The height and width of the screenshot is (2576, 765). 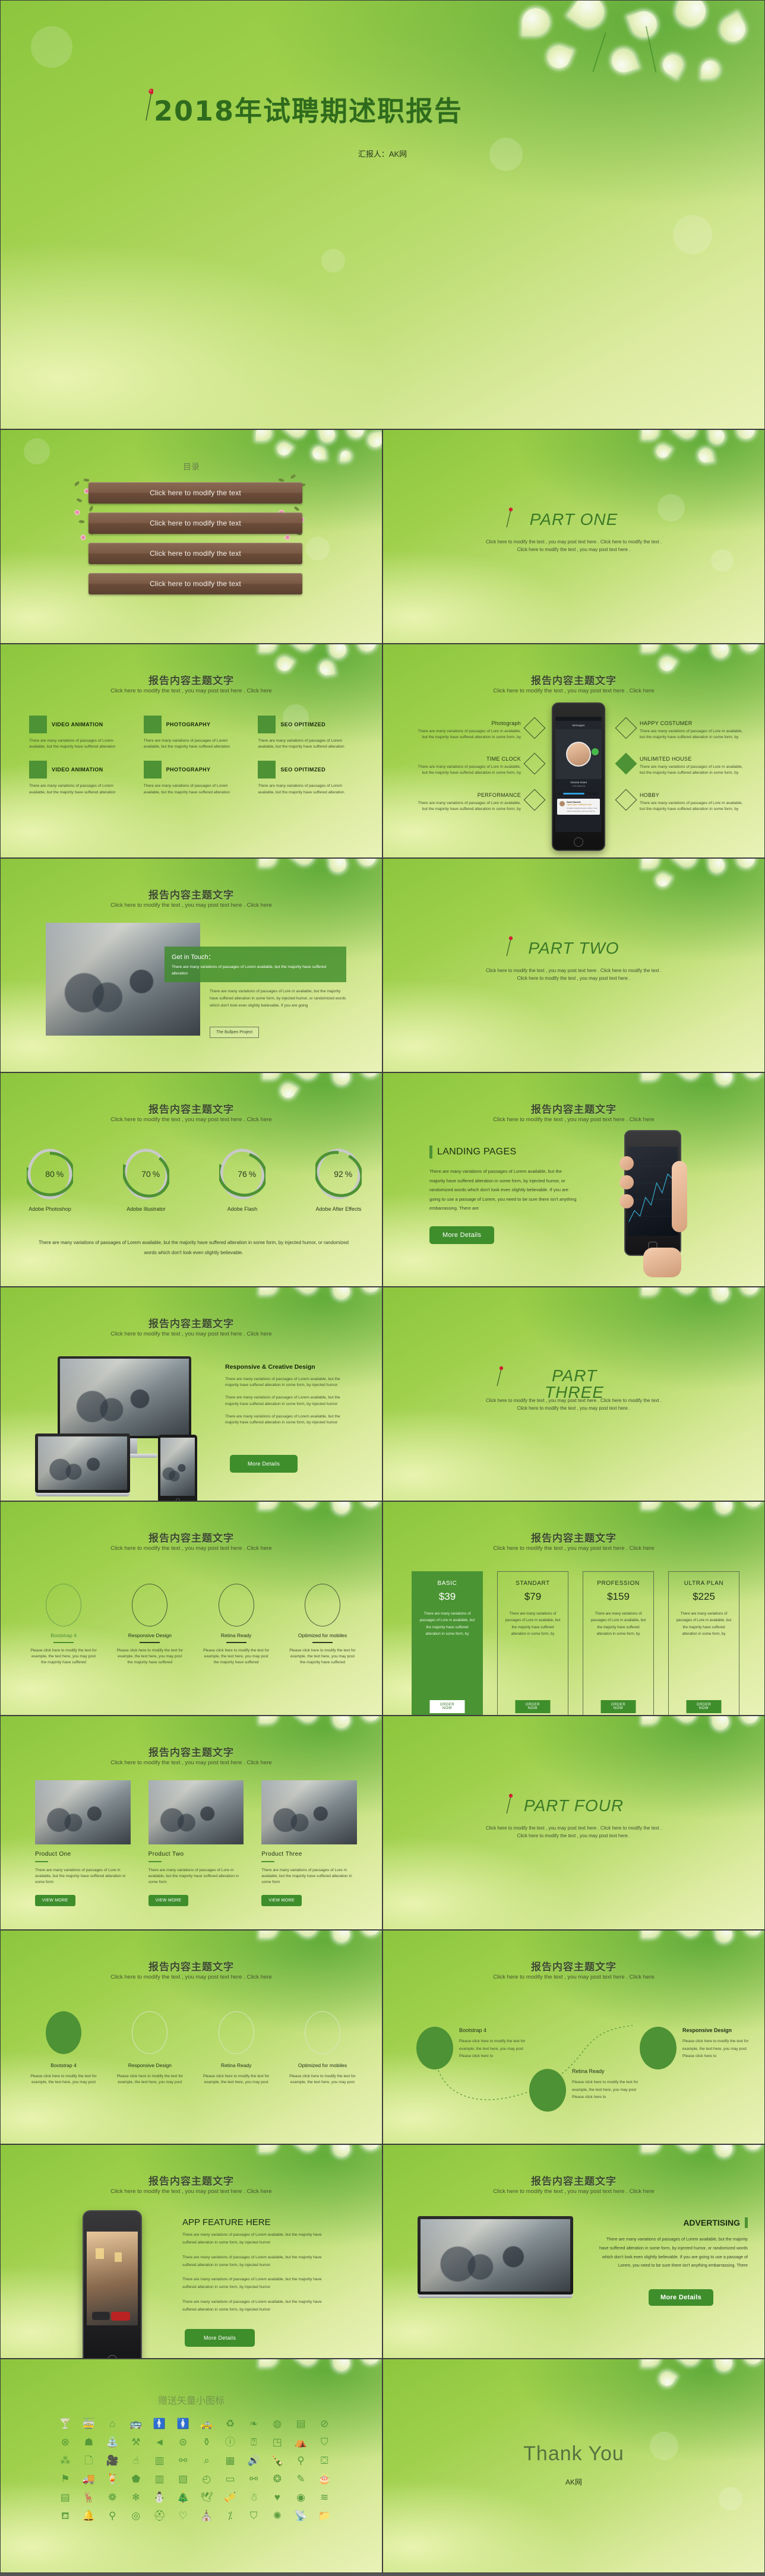 I want to click on call-button, so click(x=595, y=751).